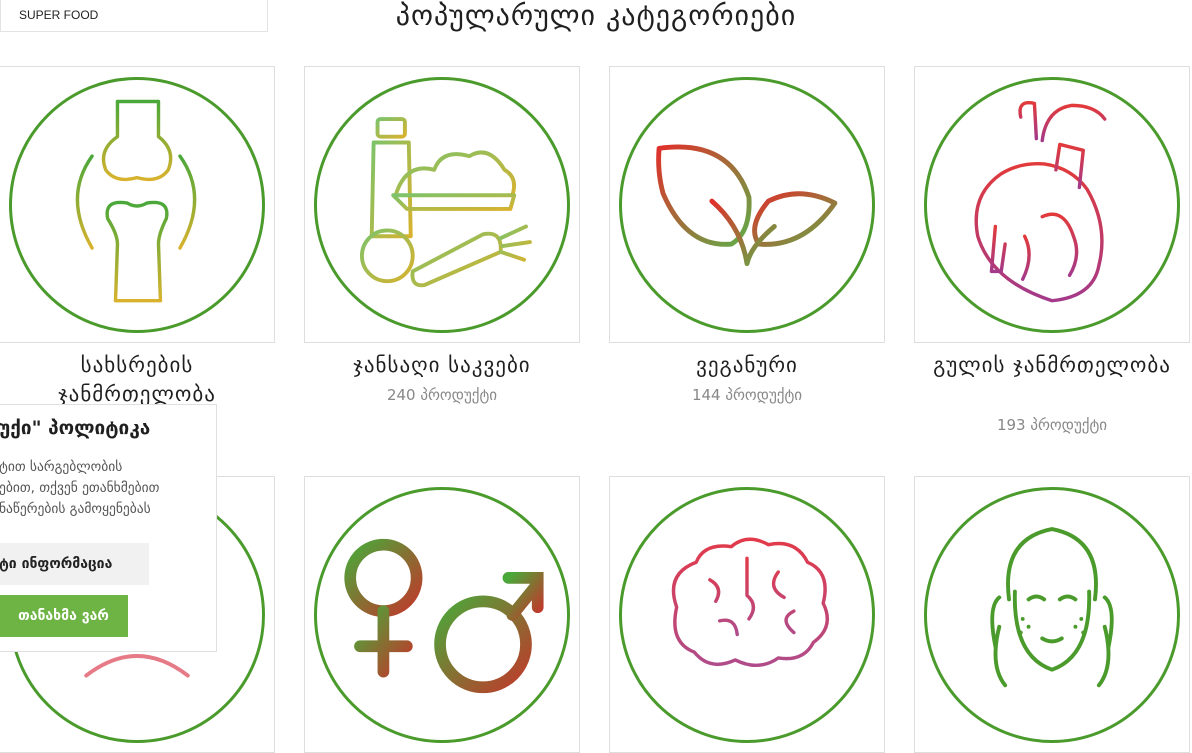  What do you see at coordinates (445, 202) in the screenshot?
I see `healthy-food-icon` at bounding box center [445, 202].